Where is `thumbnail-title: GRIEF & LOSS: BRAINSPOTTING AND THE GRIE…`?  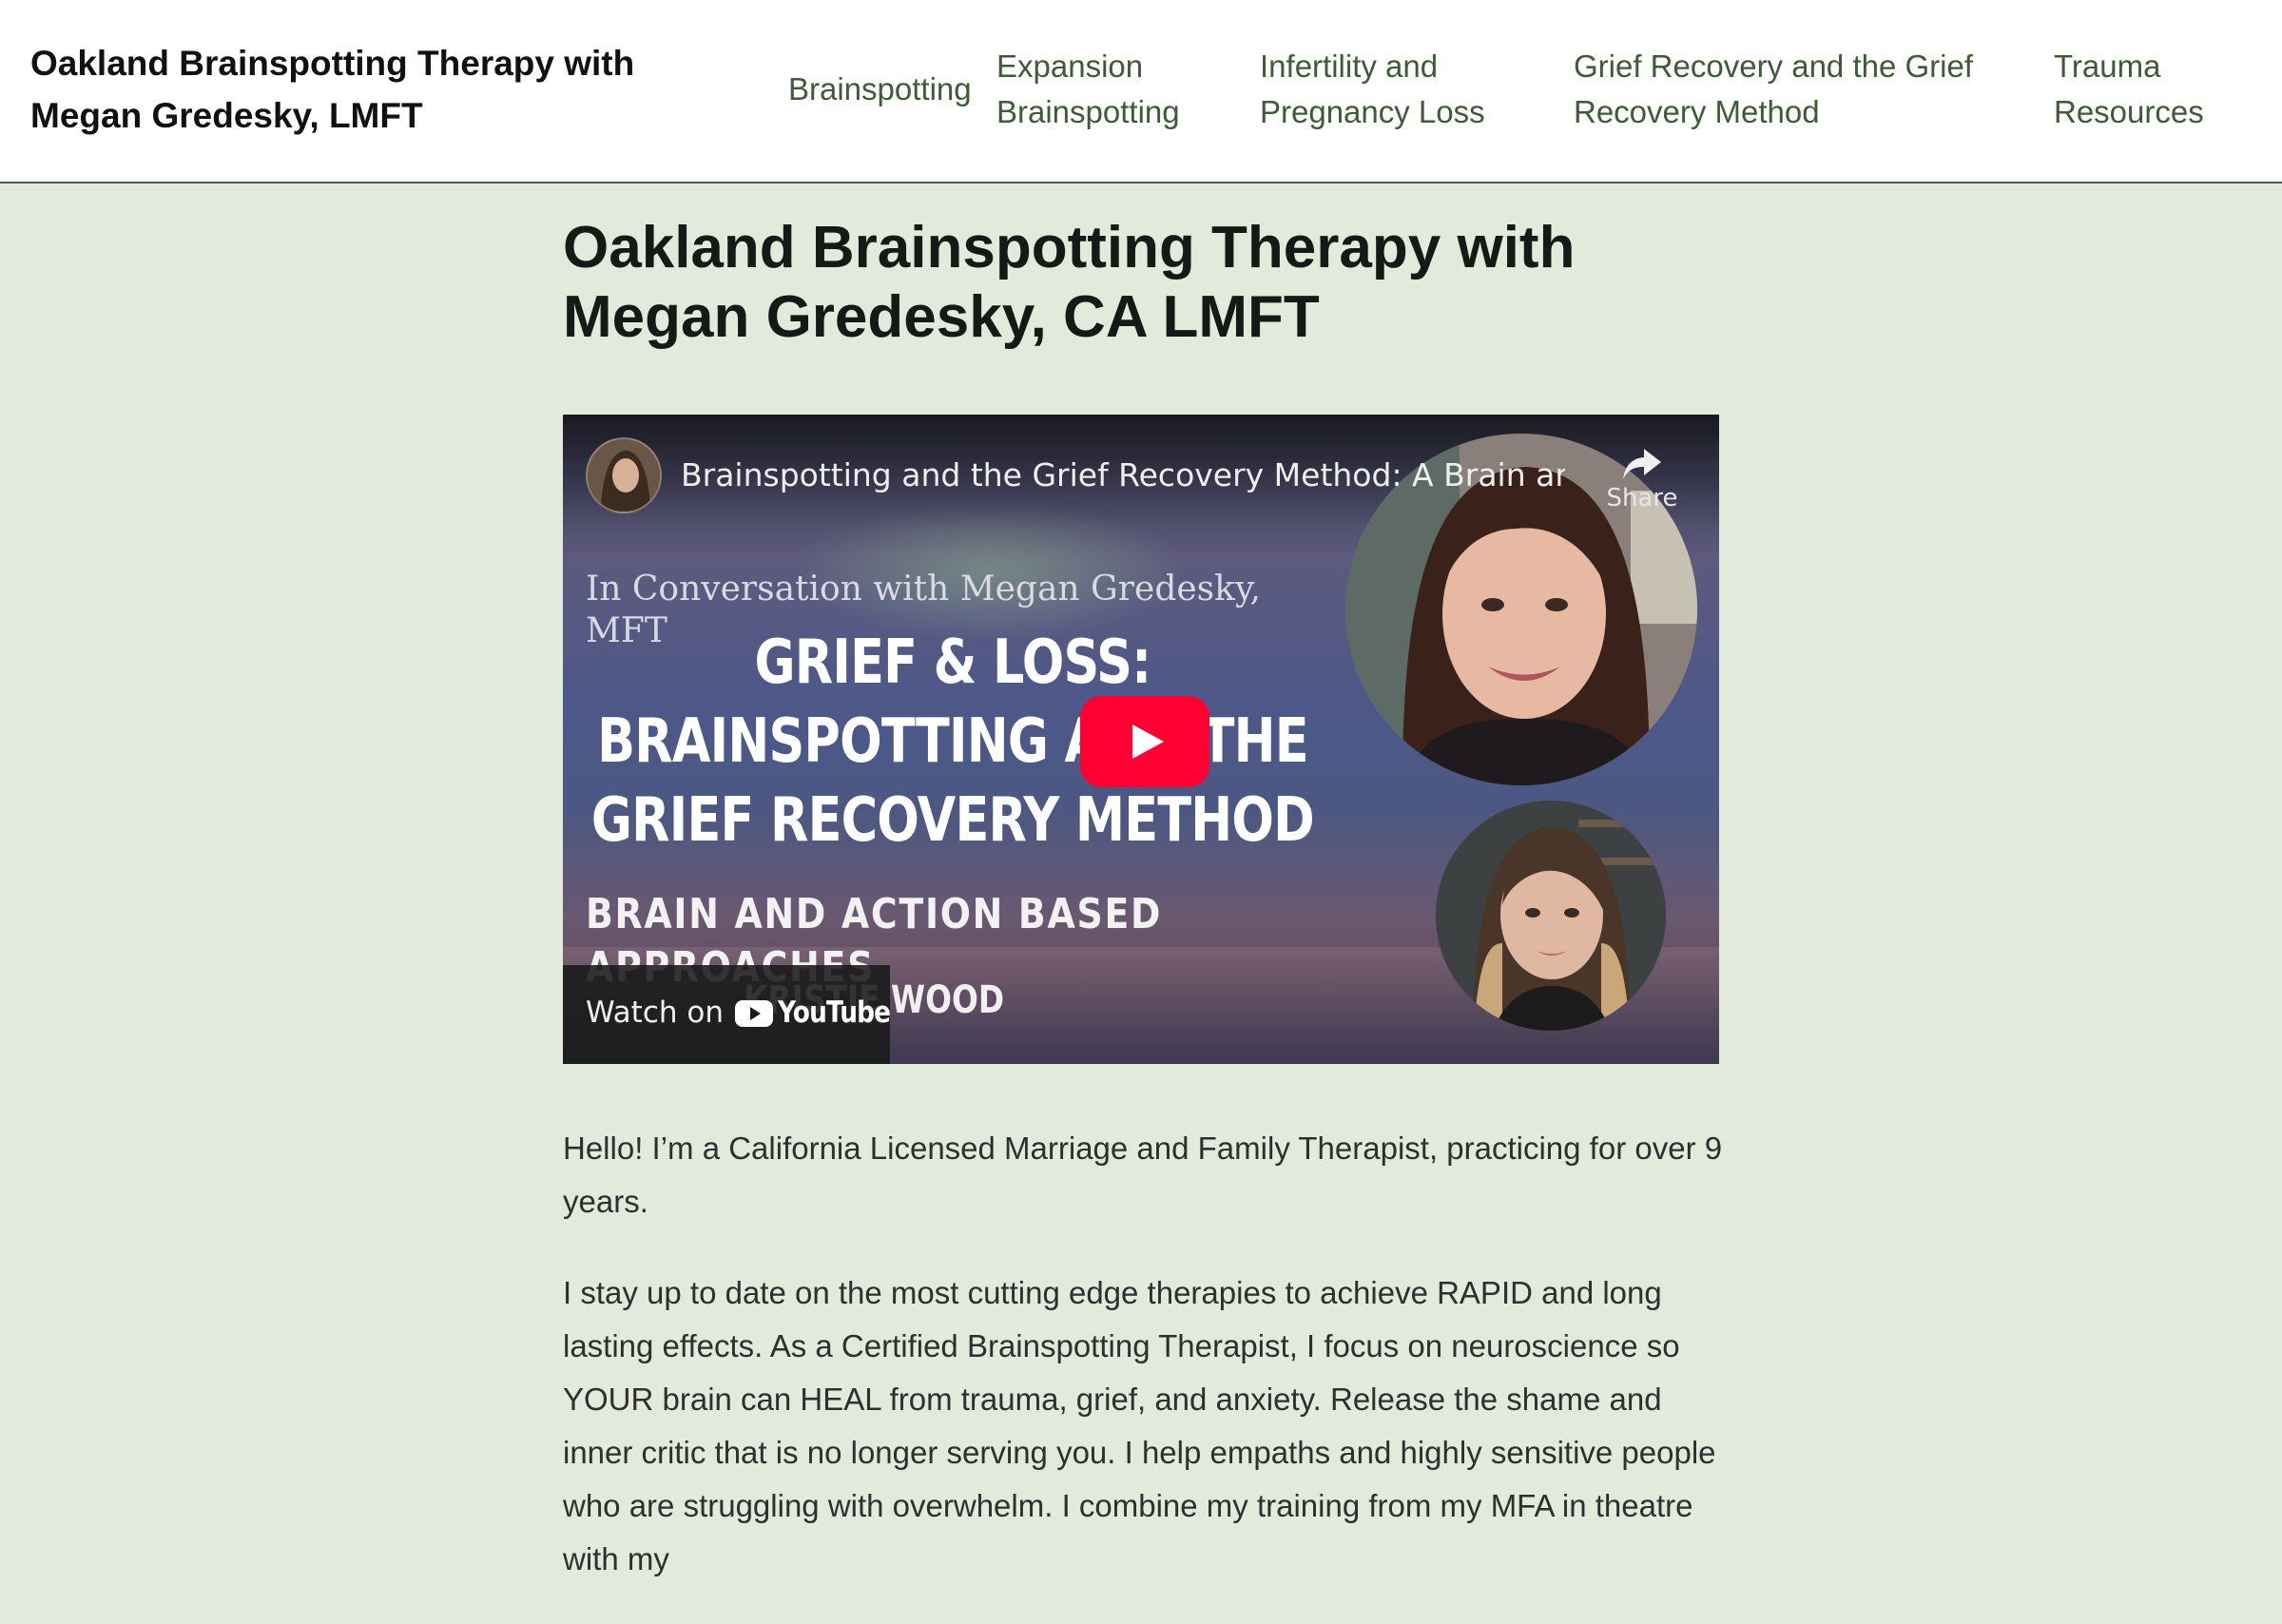 thumbnail-title: GRIEF & LOSS: BRAINSPOTTING AND THE GRIE… is located at coordinates (952, 742).